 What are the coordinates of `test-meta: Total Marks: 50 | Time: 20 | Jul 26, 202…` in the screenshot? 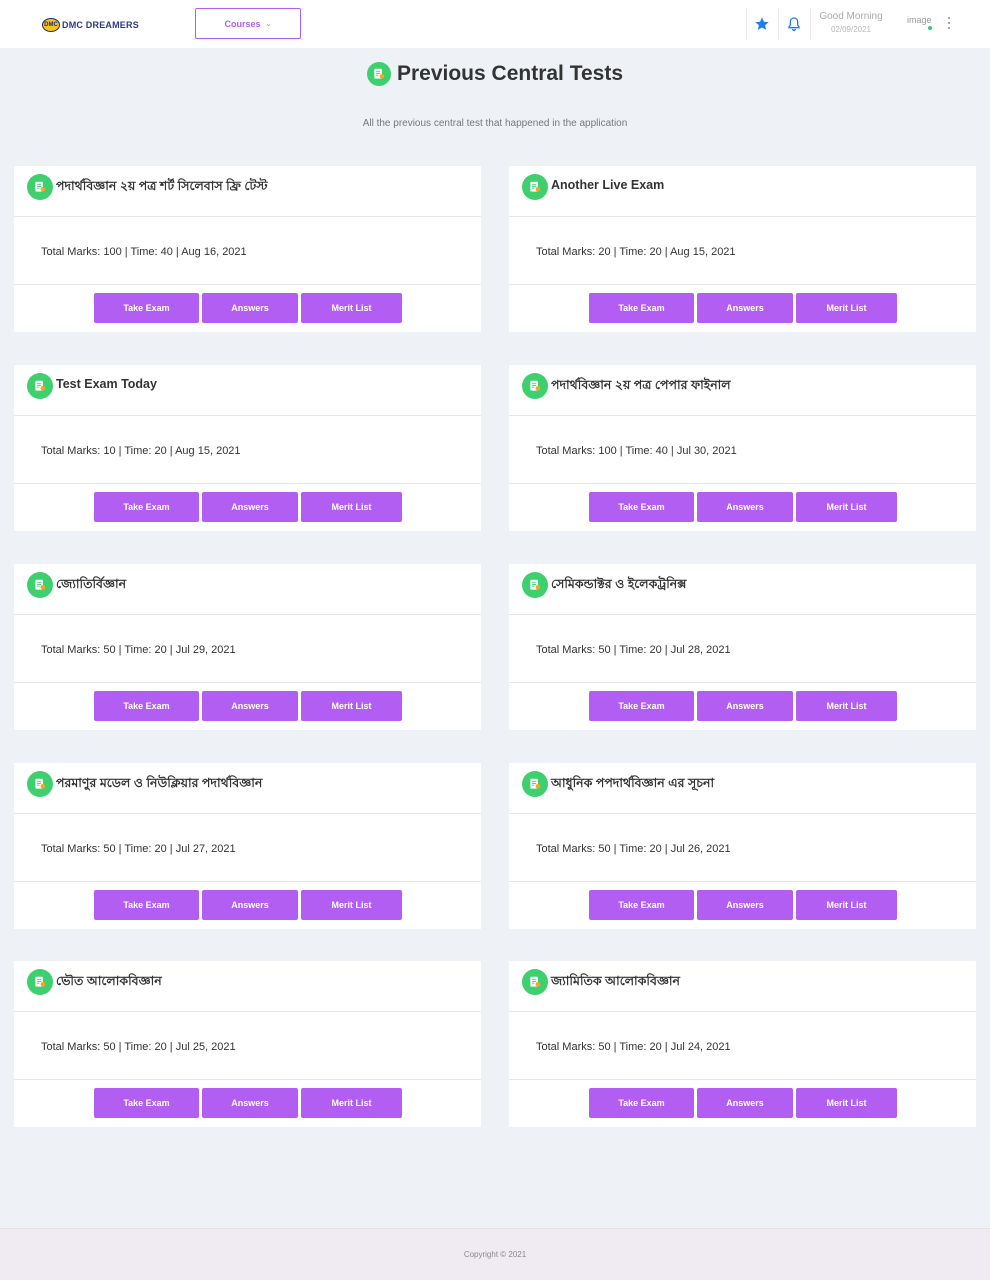 It's located at (633, 849).